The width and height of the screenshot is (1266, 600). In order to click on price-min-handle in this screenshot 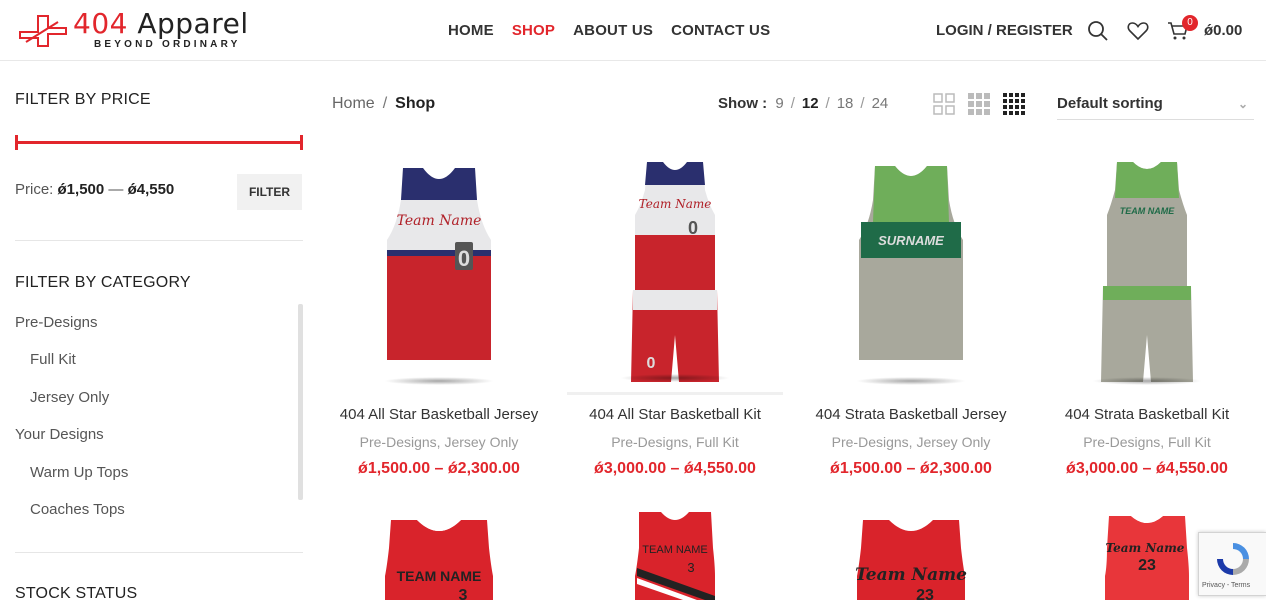, I will do `click(16, 142)`.